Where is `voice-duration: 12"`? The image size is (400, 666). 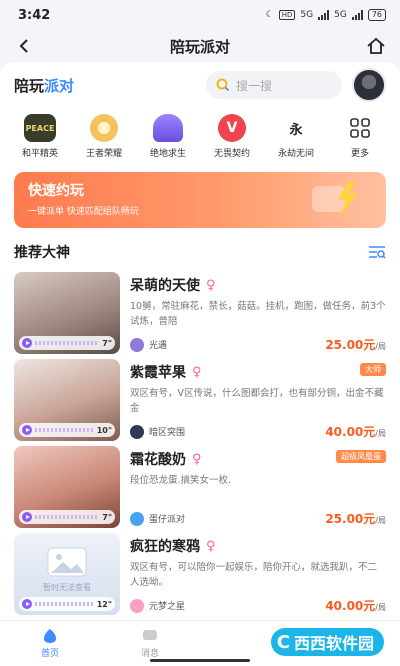
voice-duration: 12" is located at coordinates (104, 604).